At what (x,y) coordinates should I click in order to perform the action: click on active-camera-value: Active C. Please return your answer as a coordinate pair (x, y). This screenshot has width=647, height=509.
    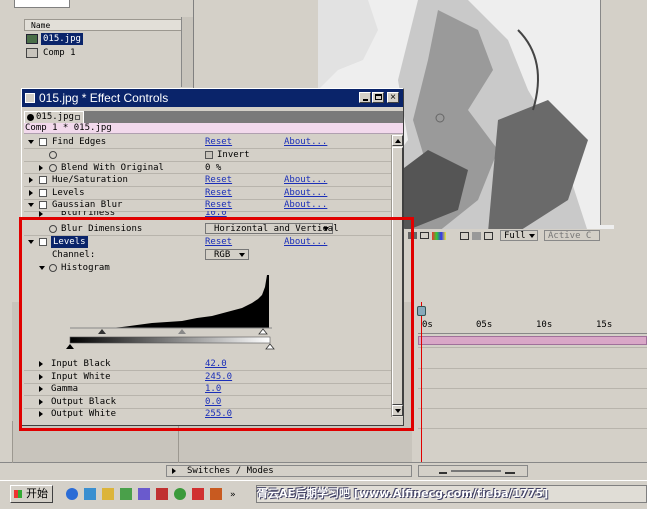
    Looking at the image, I should click on (570, 236).